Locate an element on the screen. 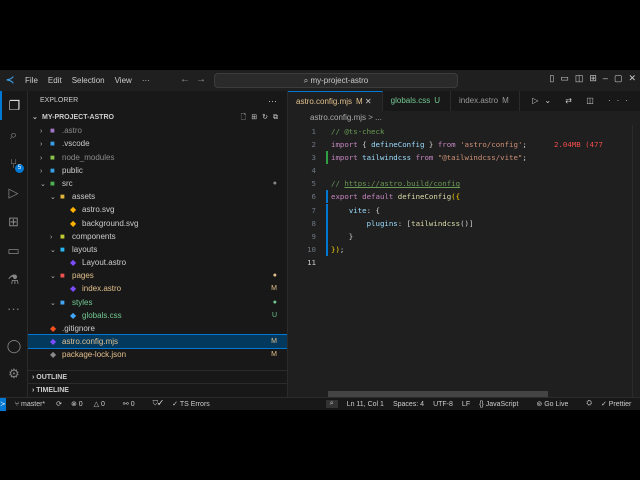 Image resolution: width=640 pixels, height=480 pixels. line-number: 5 is located at coordinates (313, 184).